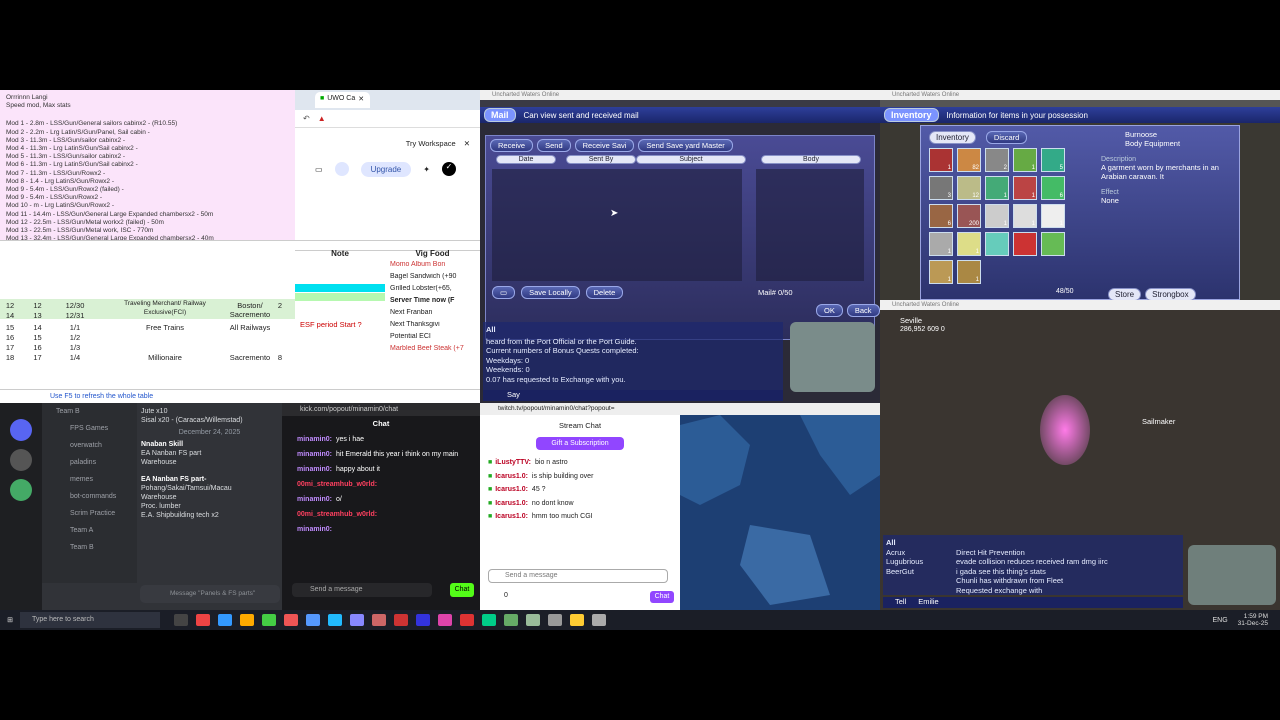 The width and height of the screenshot is (1280, 720). I want to click on refresh-hint: Use F5 to refresh the whole table, so click(240, 396).